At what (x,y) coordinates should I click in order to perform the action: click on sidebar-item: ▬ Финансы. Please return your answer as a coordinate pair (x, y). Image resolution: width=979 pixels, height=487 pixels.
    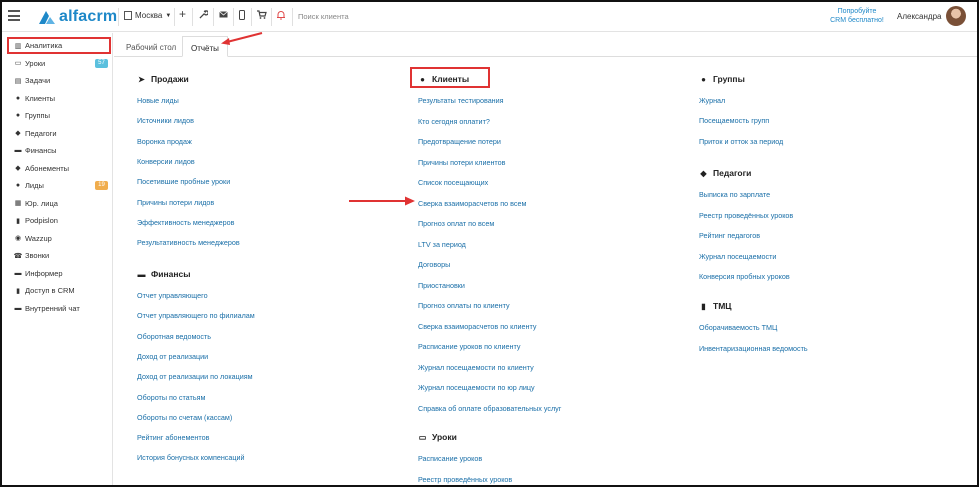
    Looking at the image, I should click on (57, 150).